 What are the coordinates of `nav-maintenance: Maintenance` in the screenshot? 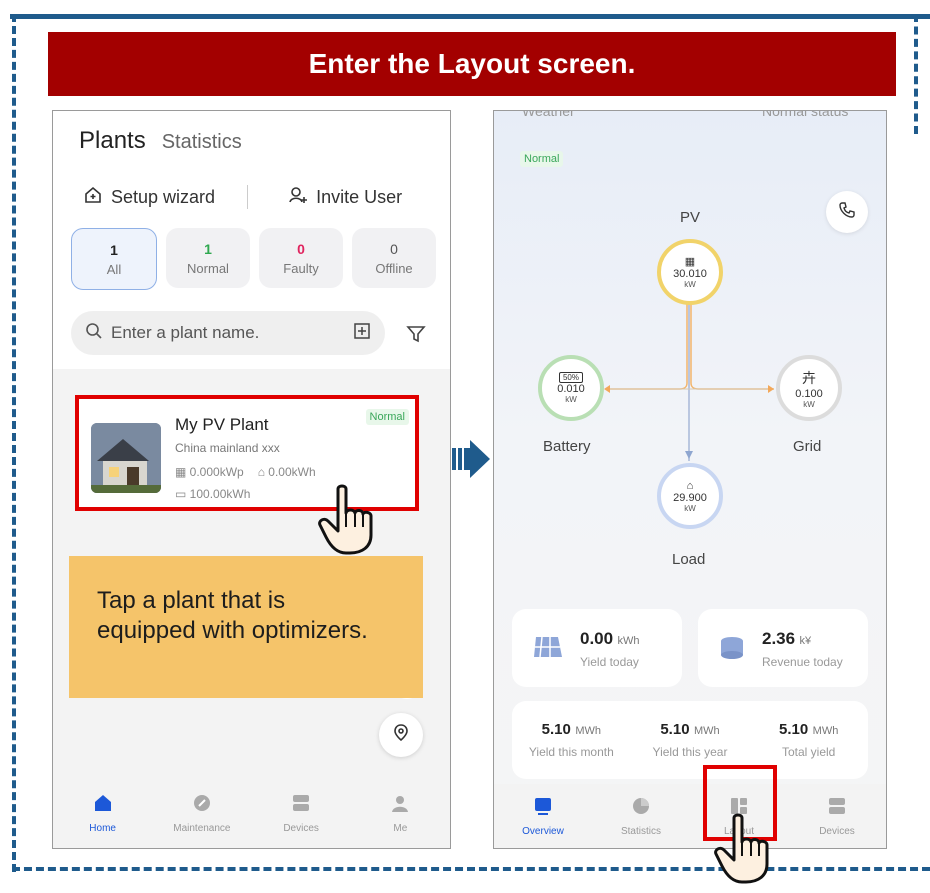 It's located at (201, 813).